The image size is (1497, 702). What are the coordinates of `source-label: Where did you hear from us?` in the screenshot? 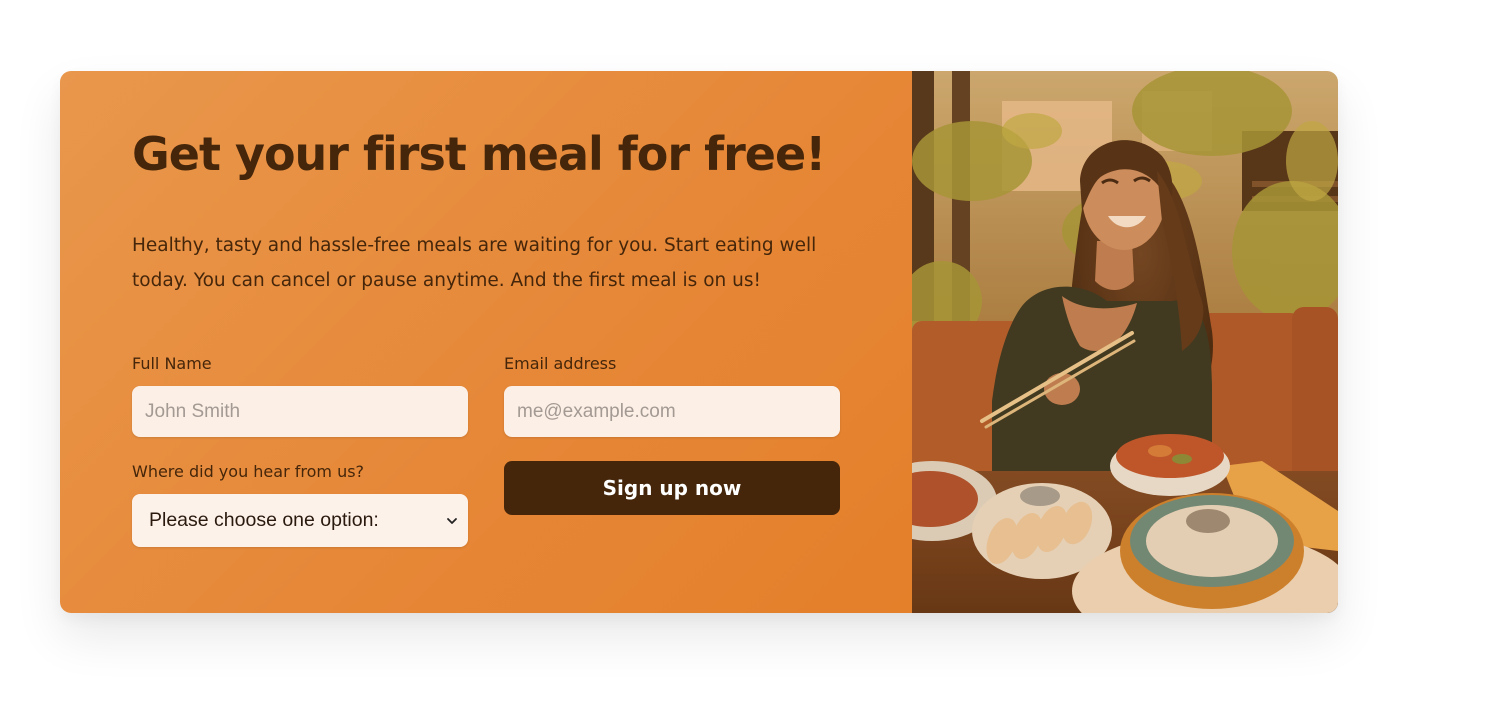 It's located at (248, 471).